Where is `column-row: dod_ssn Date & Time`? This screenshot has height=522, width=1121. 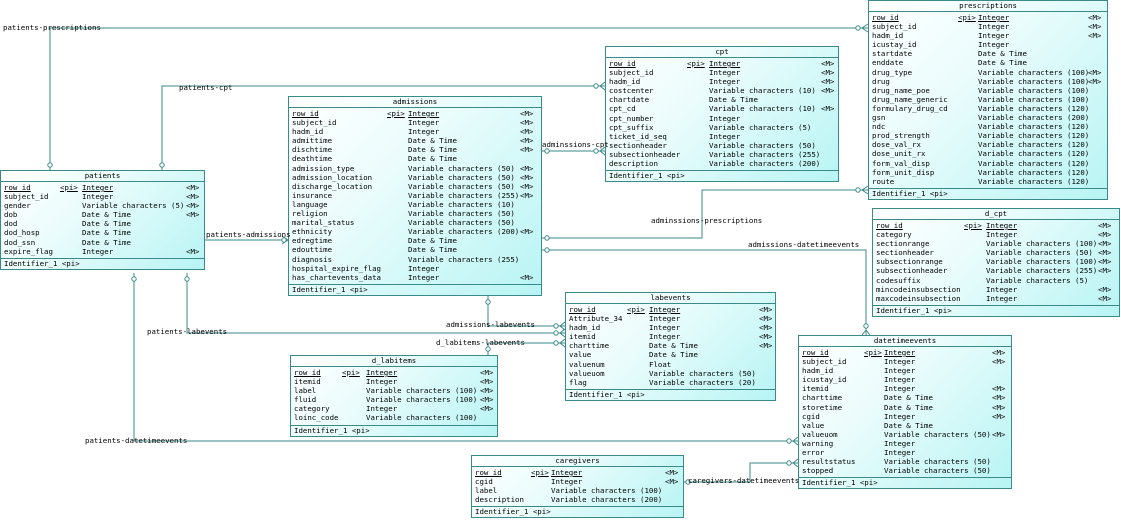 column-row: dod_ssn Date & Time is located at coordinates (102, 242).